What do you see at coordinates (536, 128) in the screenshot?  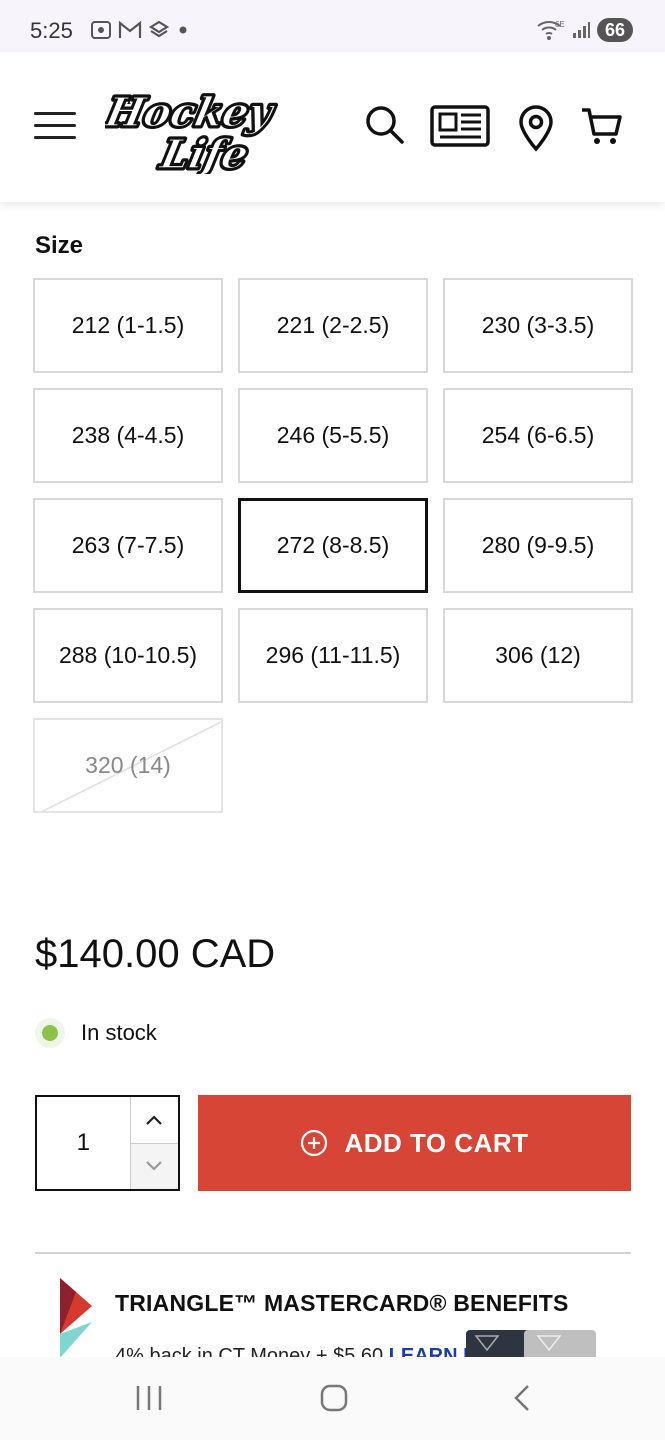 I see `location-pin-icon` at bounding box center [536, 128].